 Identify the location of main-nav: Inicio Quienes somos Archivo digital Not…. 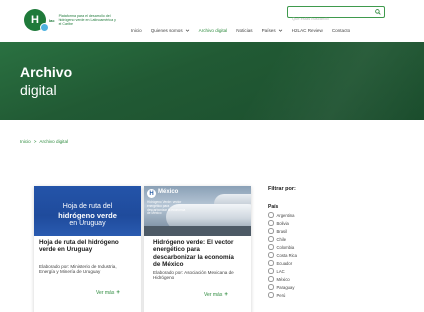
(245, 30).